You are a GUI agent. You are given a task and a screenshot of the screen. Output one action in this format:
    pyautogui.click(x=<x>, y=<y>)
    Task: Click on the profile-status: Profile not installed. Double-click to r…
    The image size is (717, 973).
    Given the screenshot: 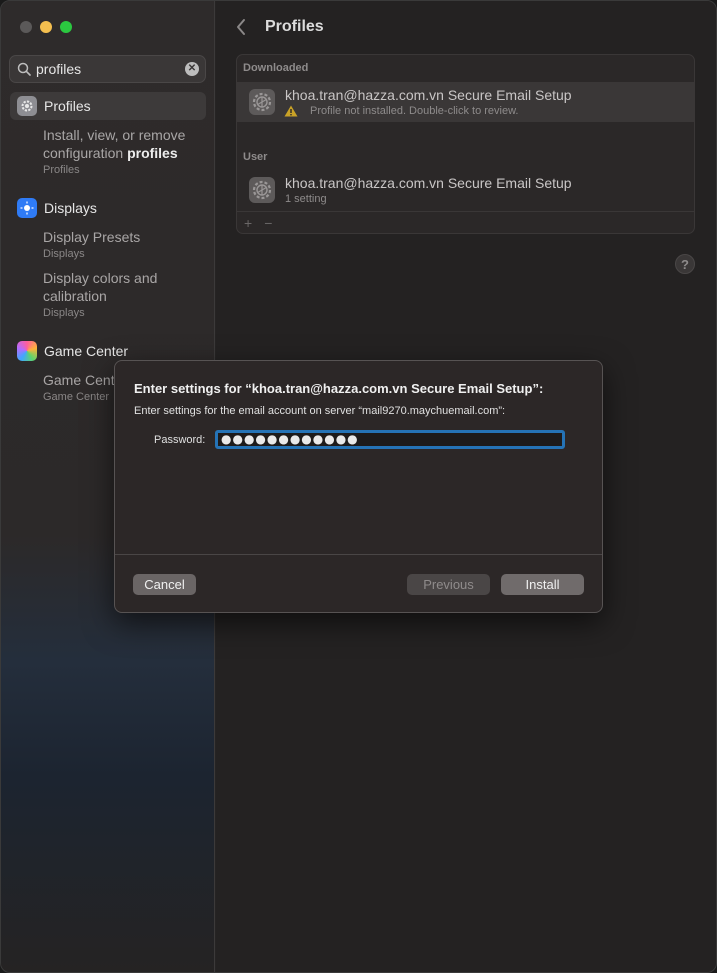 What is the action you would take?
    pyautogui.click(x=401, y=111)
    